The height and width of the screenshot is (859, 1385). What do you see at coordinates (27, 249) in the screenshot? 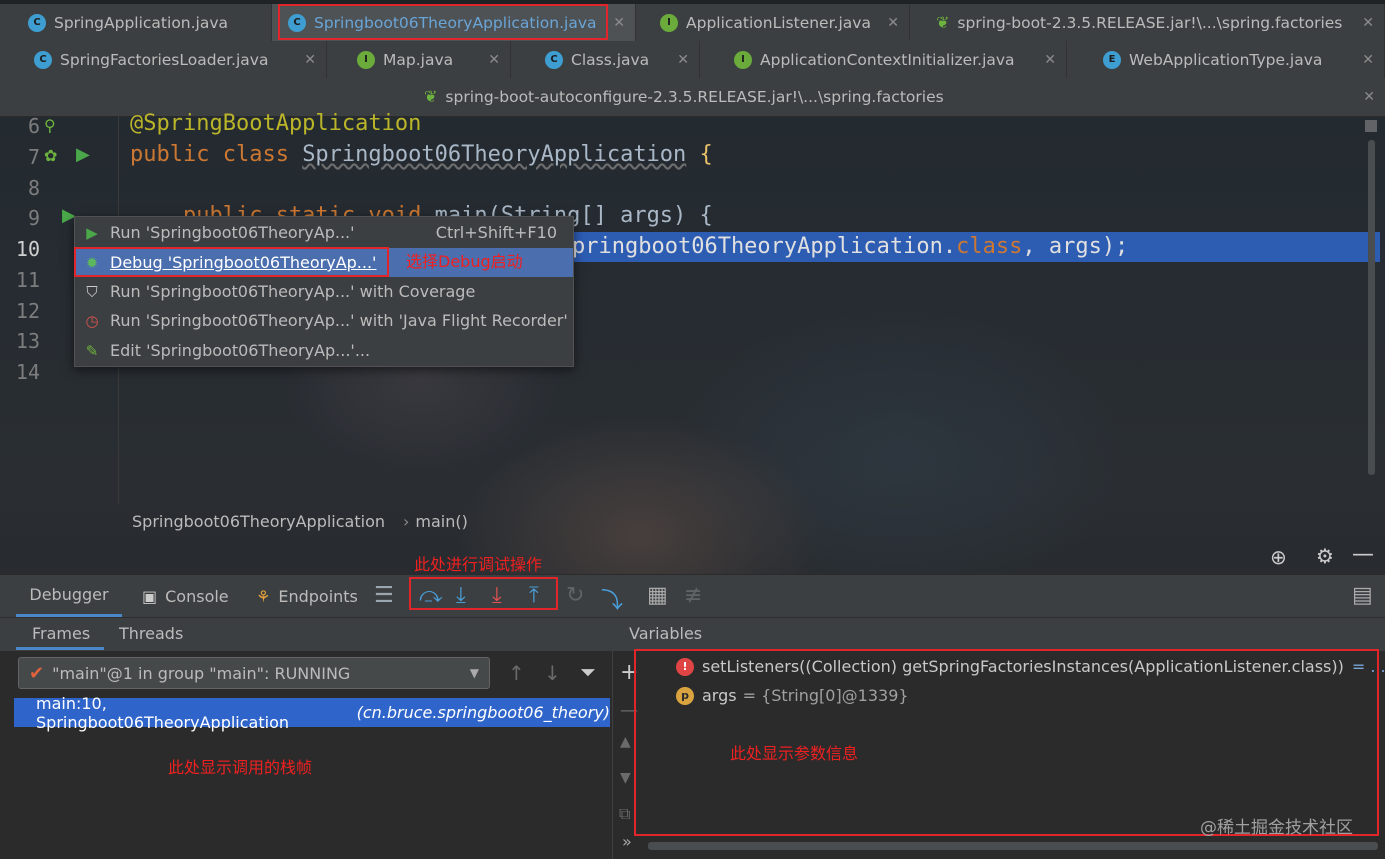
I see `line-number: 10` at bounding box center [27, 249].